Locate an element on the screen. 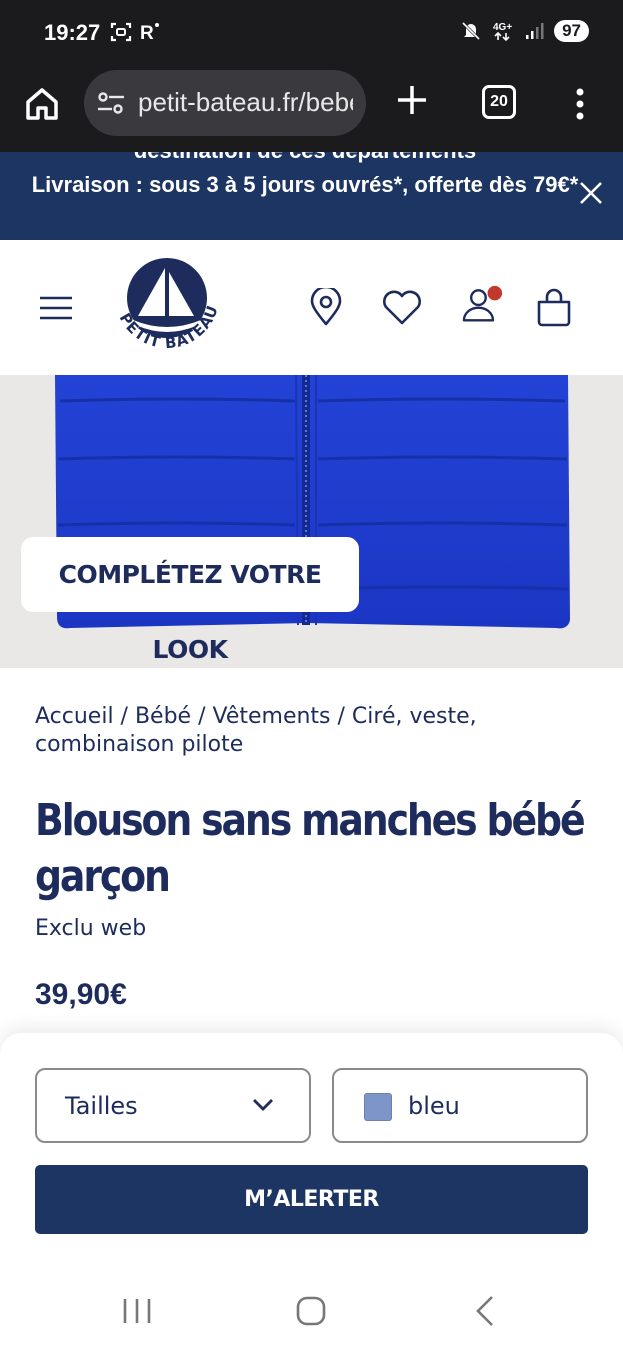 The width and height of the screenshot is (623, 1350). home-nav-icon is located at coordinates (311, 1311).